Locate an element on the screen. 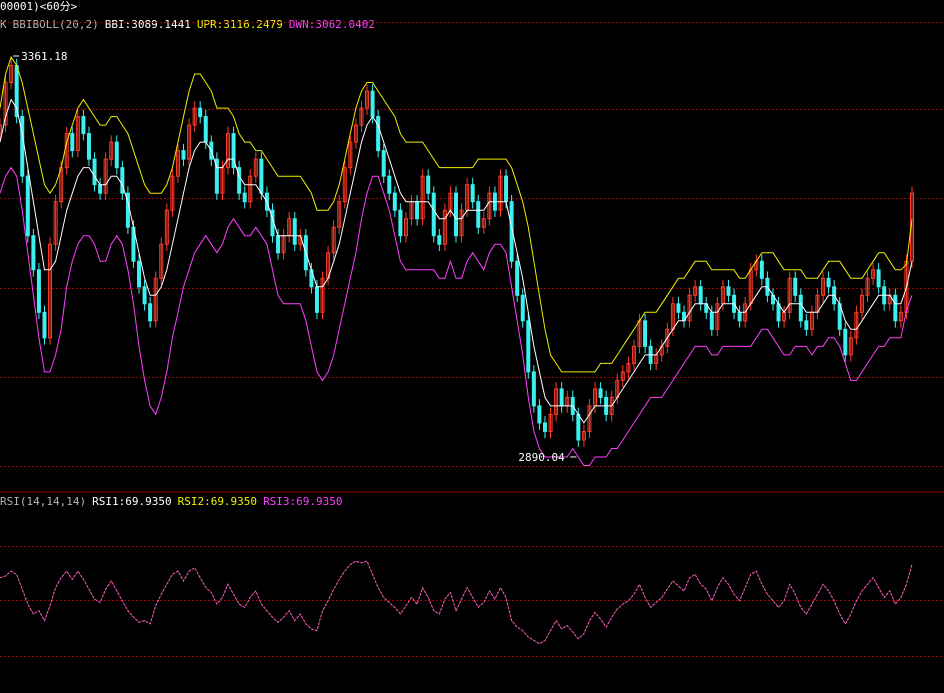 The height and width of the screenshot is (693, 944). rsi-line is located at coordinates (456, 602).